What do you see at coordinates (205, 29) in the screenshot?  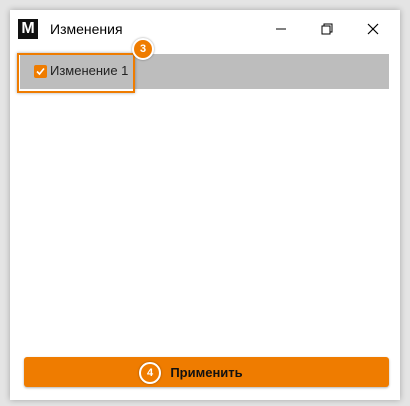 I see `title-bar: M Изменения` at bounding box center [205, 29].